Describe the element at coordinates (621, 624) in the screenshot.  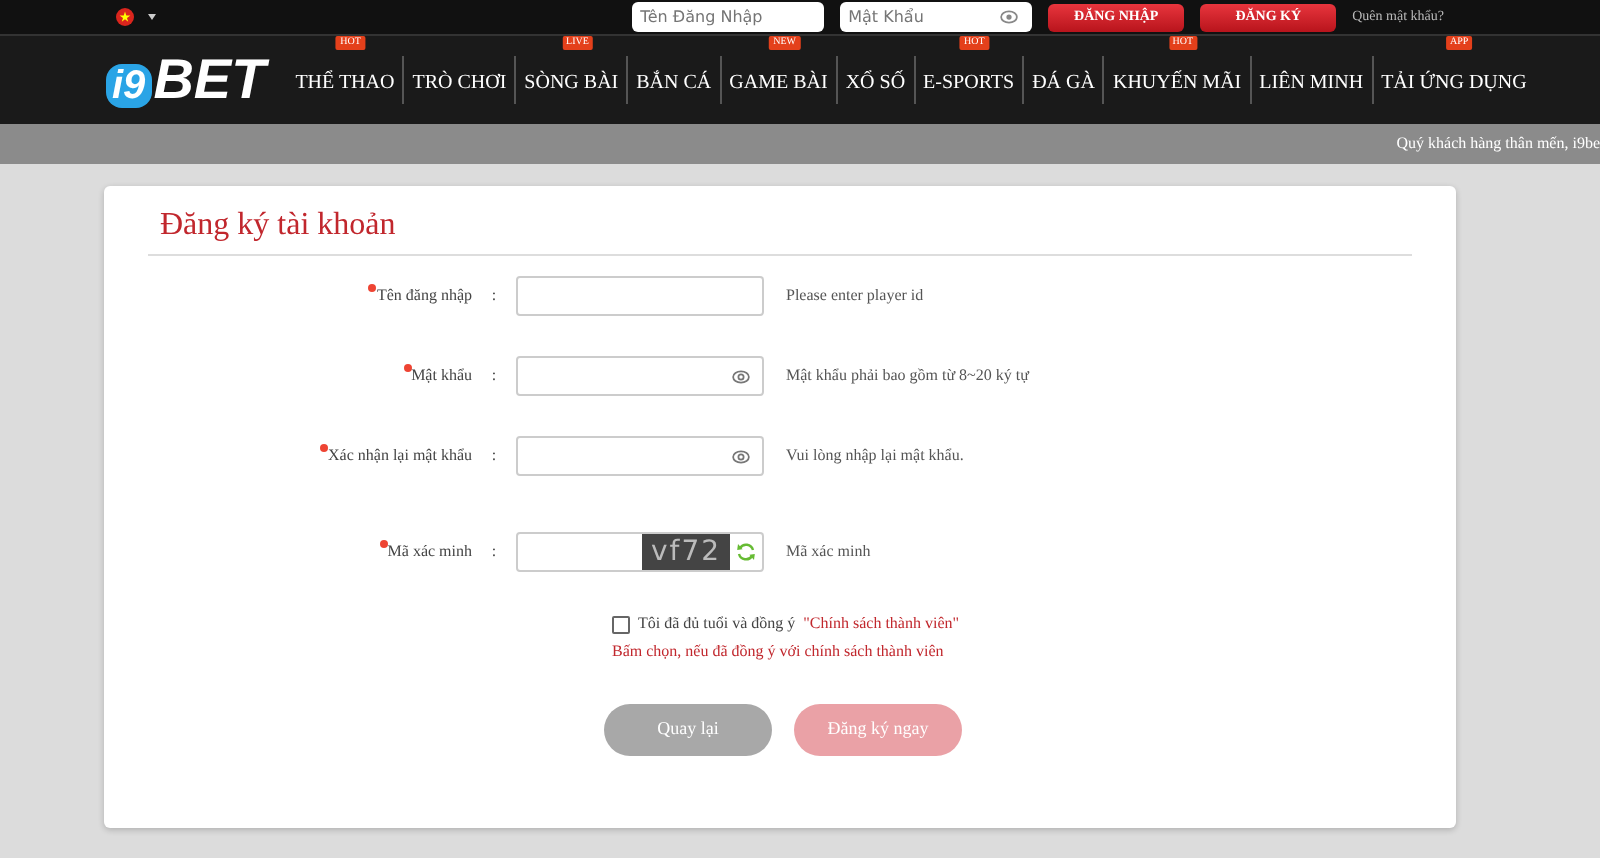
I see `agree-checkbox` at that location.